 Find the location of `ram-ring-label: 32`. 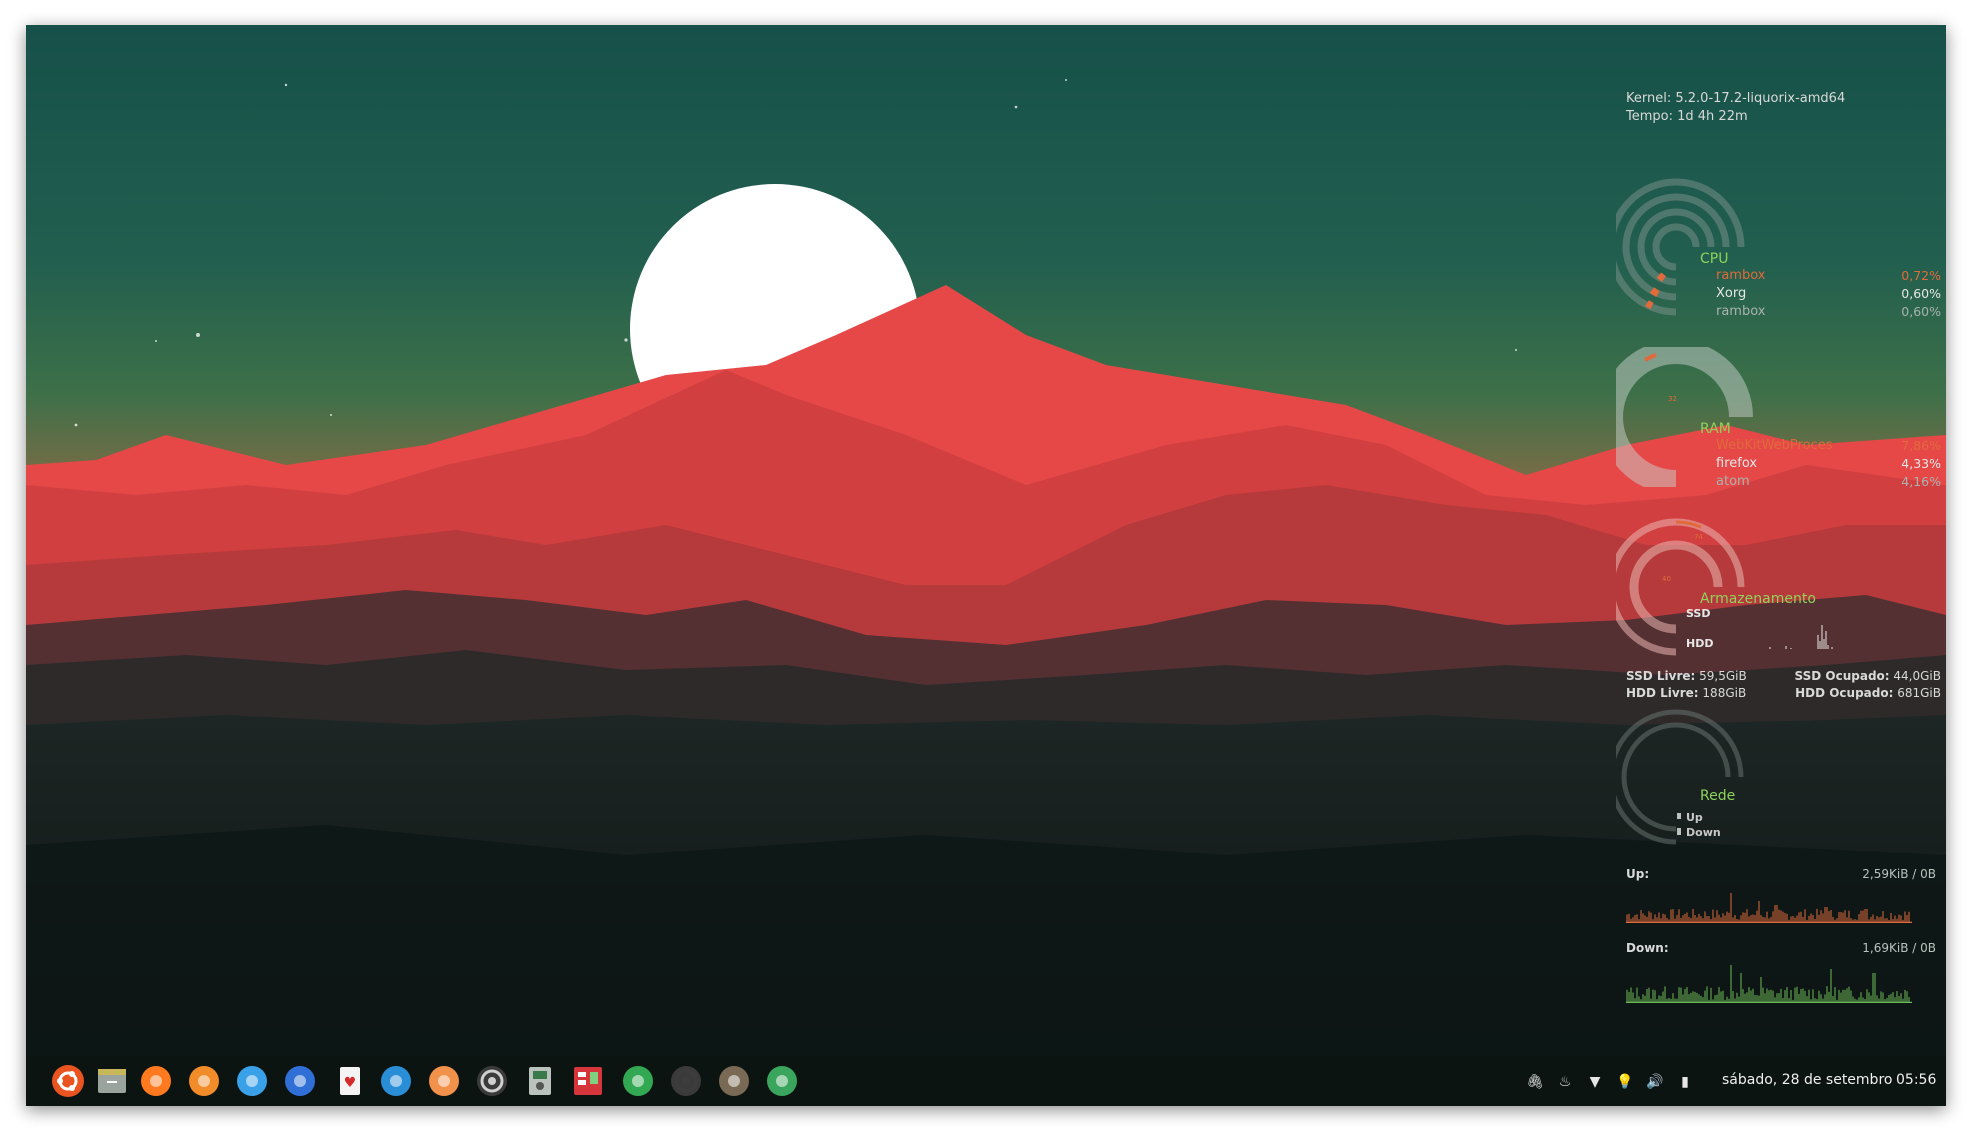

ram-ring-label: 32 is located at coordinates (1672, 399).